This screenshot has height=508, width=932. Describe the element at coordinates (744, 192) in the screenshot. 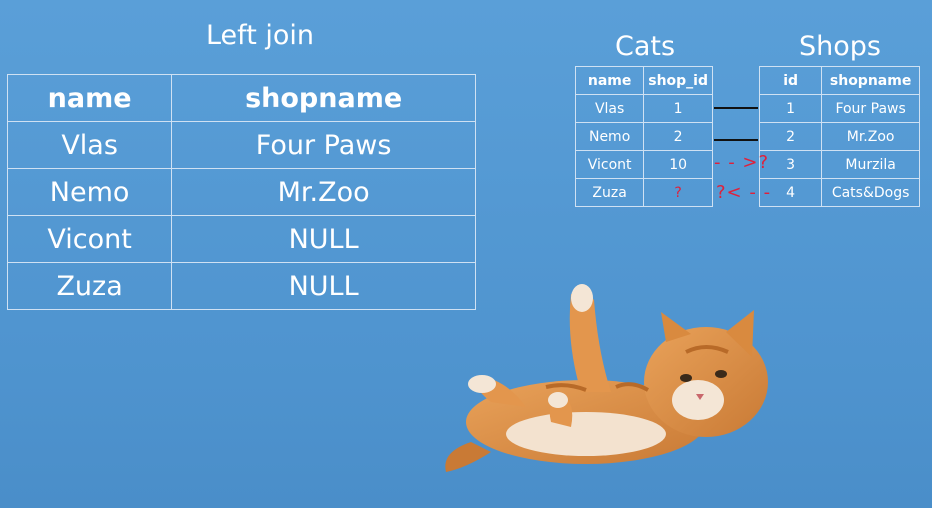

I see `zuza-unmatched-marker: ?< - -` at that location.